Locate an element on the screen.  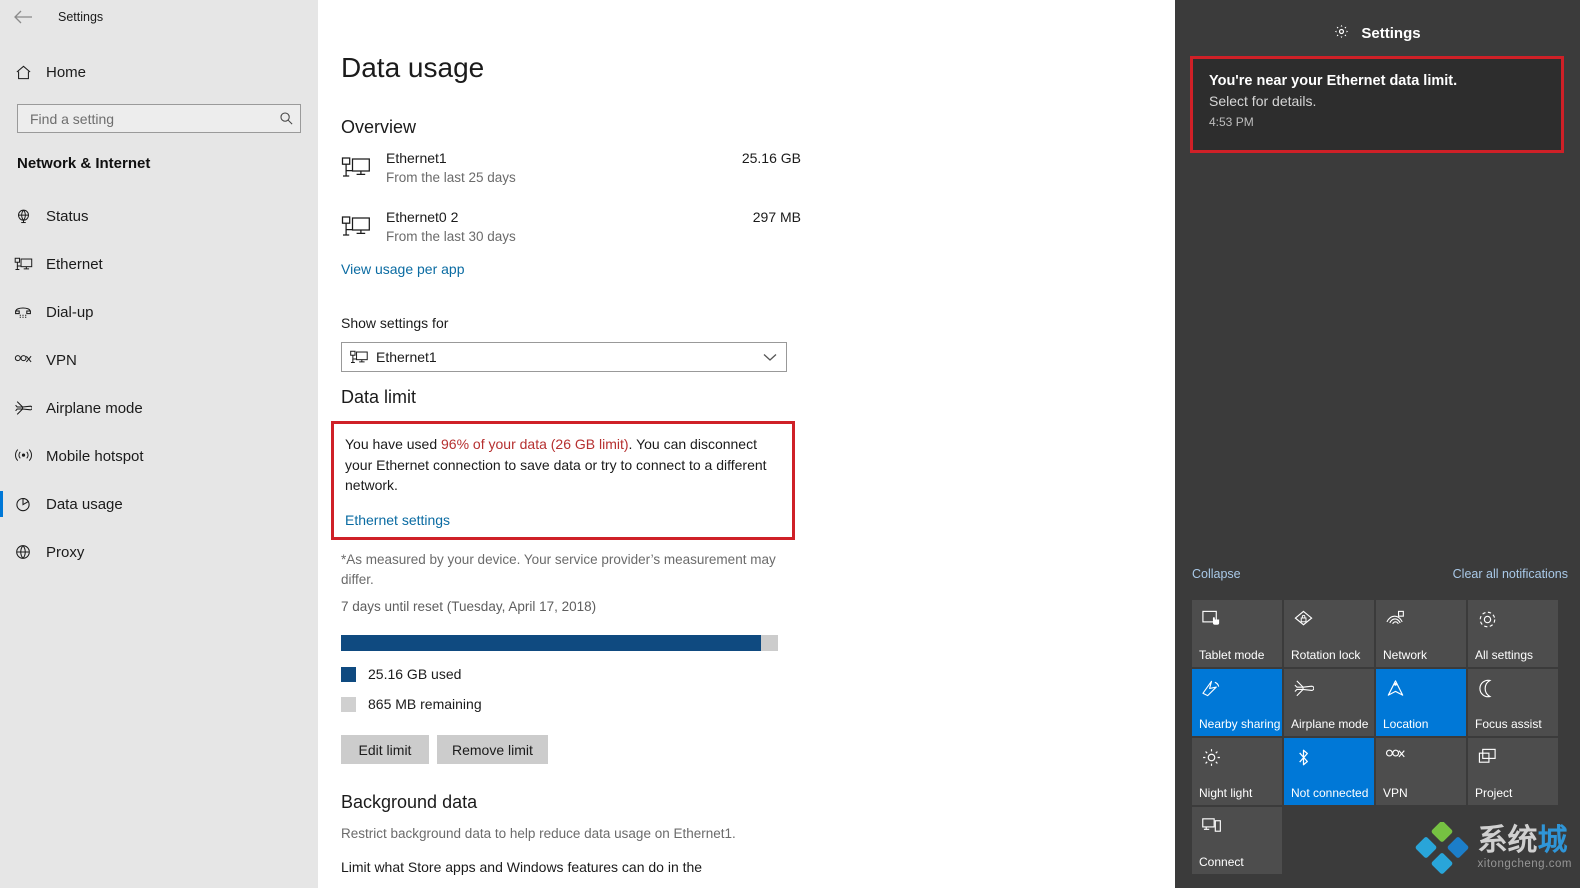
watermark-text: 系统城 xitongcheng.com is located at coordinates (1525, 848).